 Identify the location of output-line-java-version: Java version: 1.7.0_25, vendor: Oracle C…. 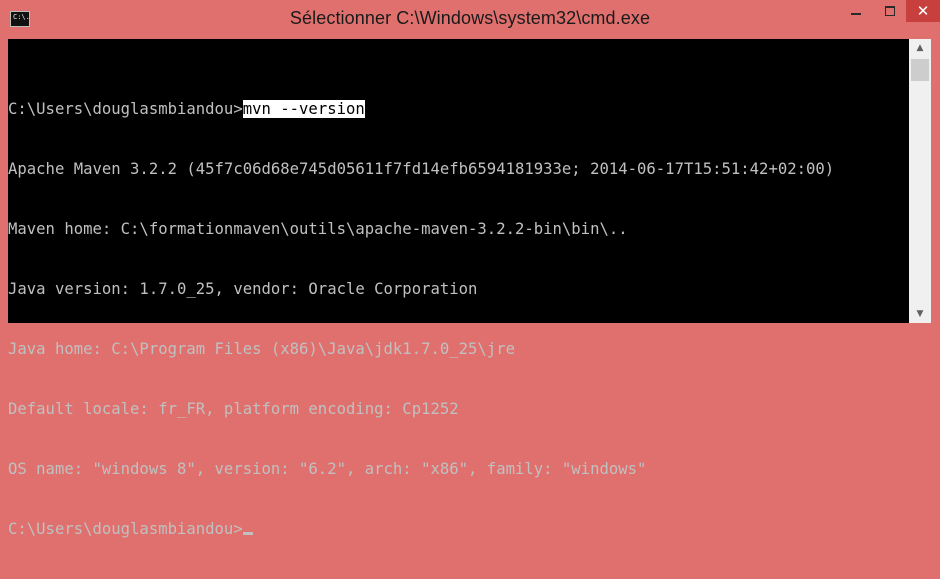
(243, 289).